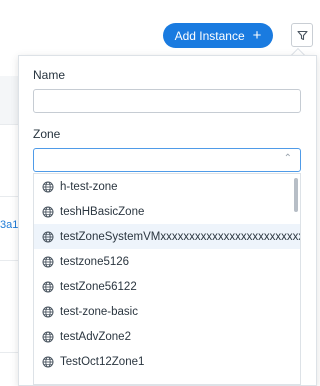 Image resolution: width=320 pixels, height=386 pixels. Describe the element at coordinates (99, 311) in the screenshot. I see `zone-option-label: test-zone-basic` at that location.